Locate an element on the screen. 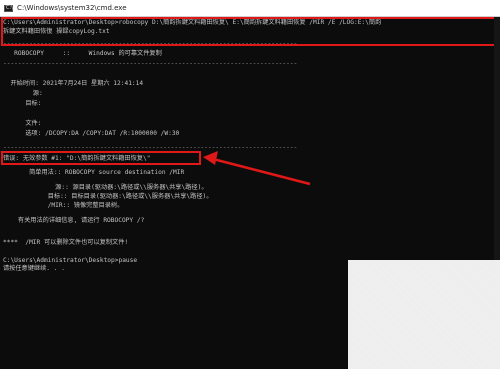  console-icon: C:\ is located at coordinates (8, 8).